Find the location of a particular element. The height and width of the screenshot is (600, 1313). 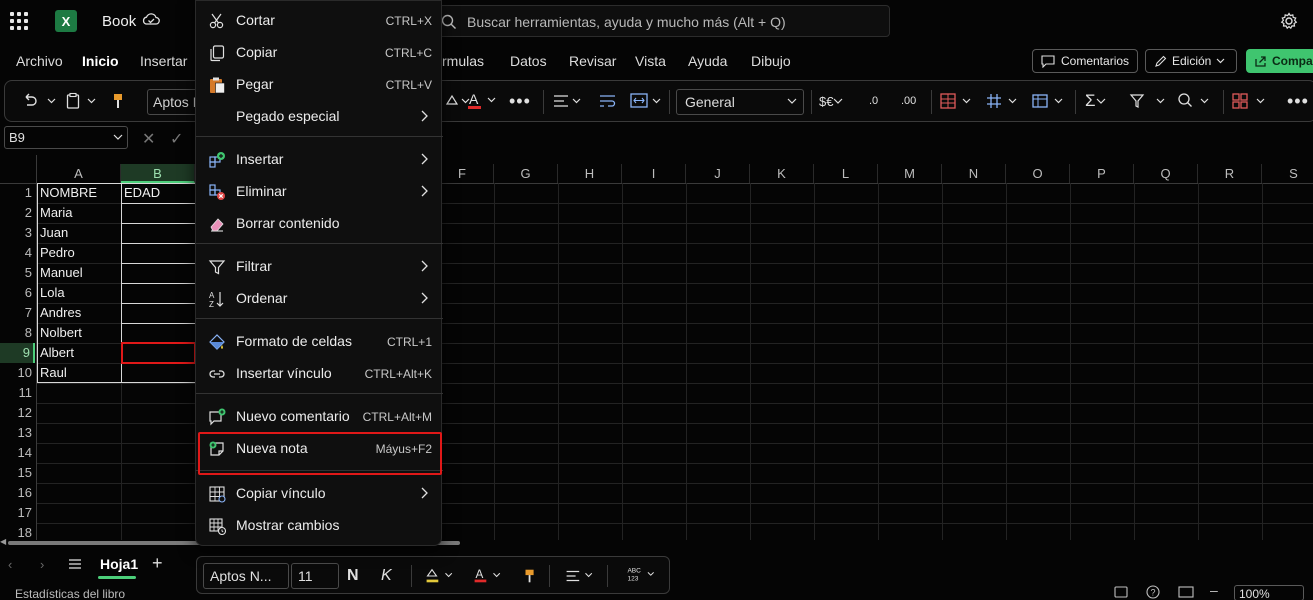

row-header: 8 is located at coordinates (17, 333).